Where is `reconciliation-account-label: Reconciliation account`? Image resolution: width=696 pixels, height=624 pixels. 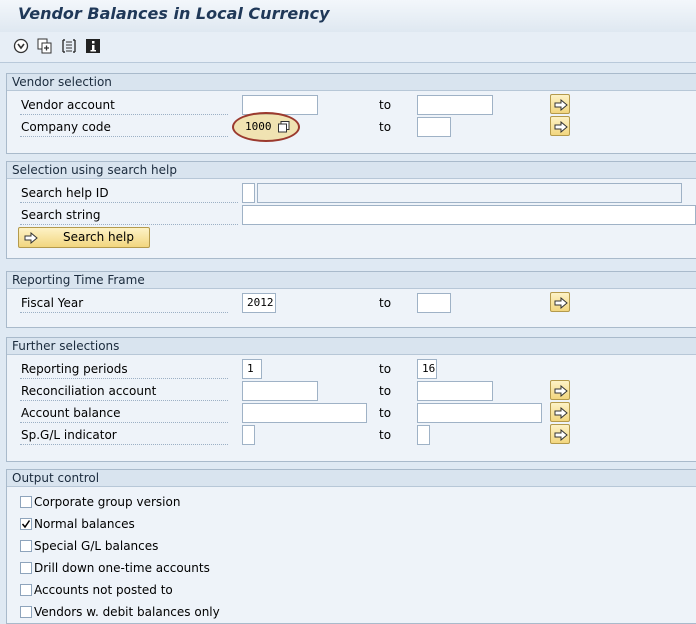 reconciliation-account-label: Reconciliation account is located at coordinates (124, 391).